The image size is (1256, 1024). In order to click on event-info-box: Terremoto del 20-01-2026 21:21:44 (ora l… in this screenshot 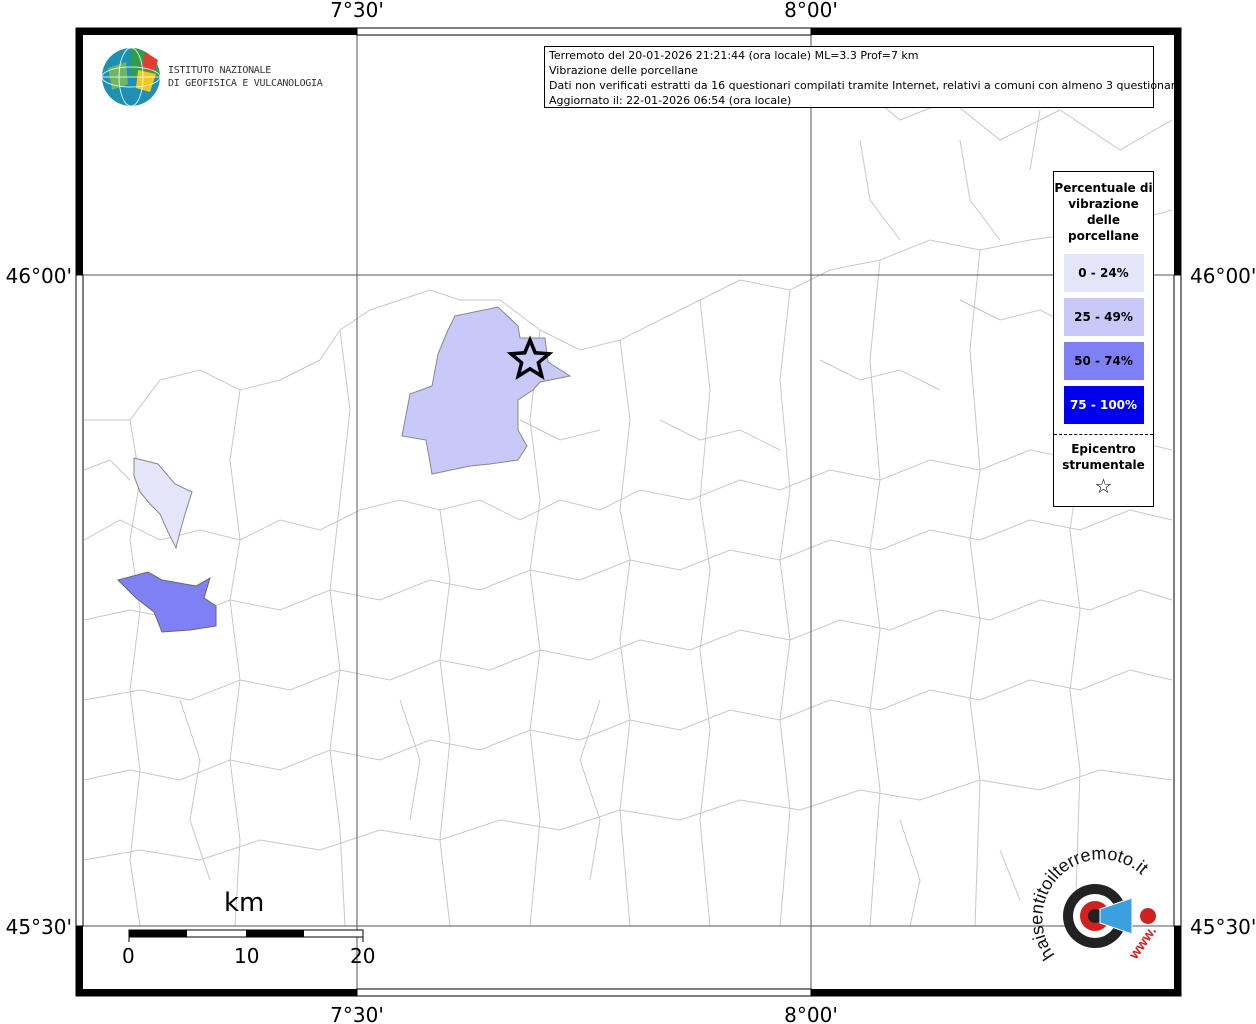, I will do `click(863, 77)`.